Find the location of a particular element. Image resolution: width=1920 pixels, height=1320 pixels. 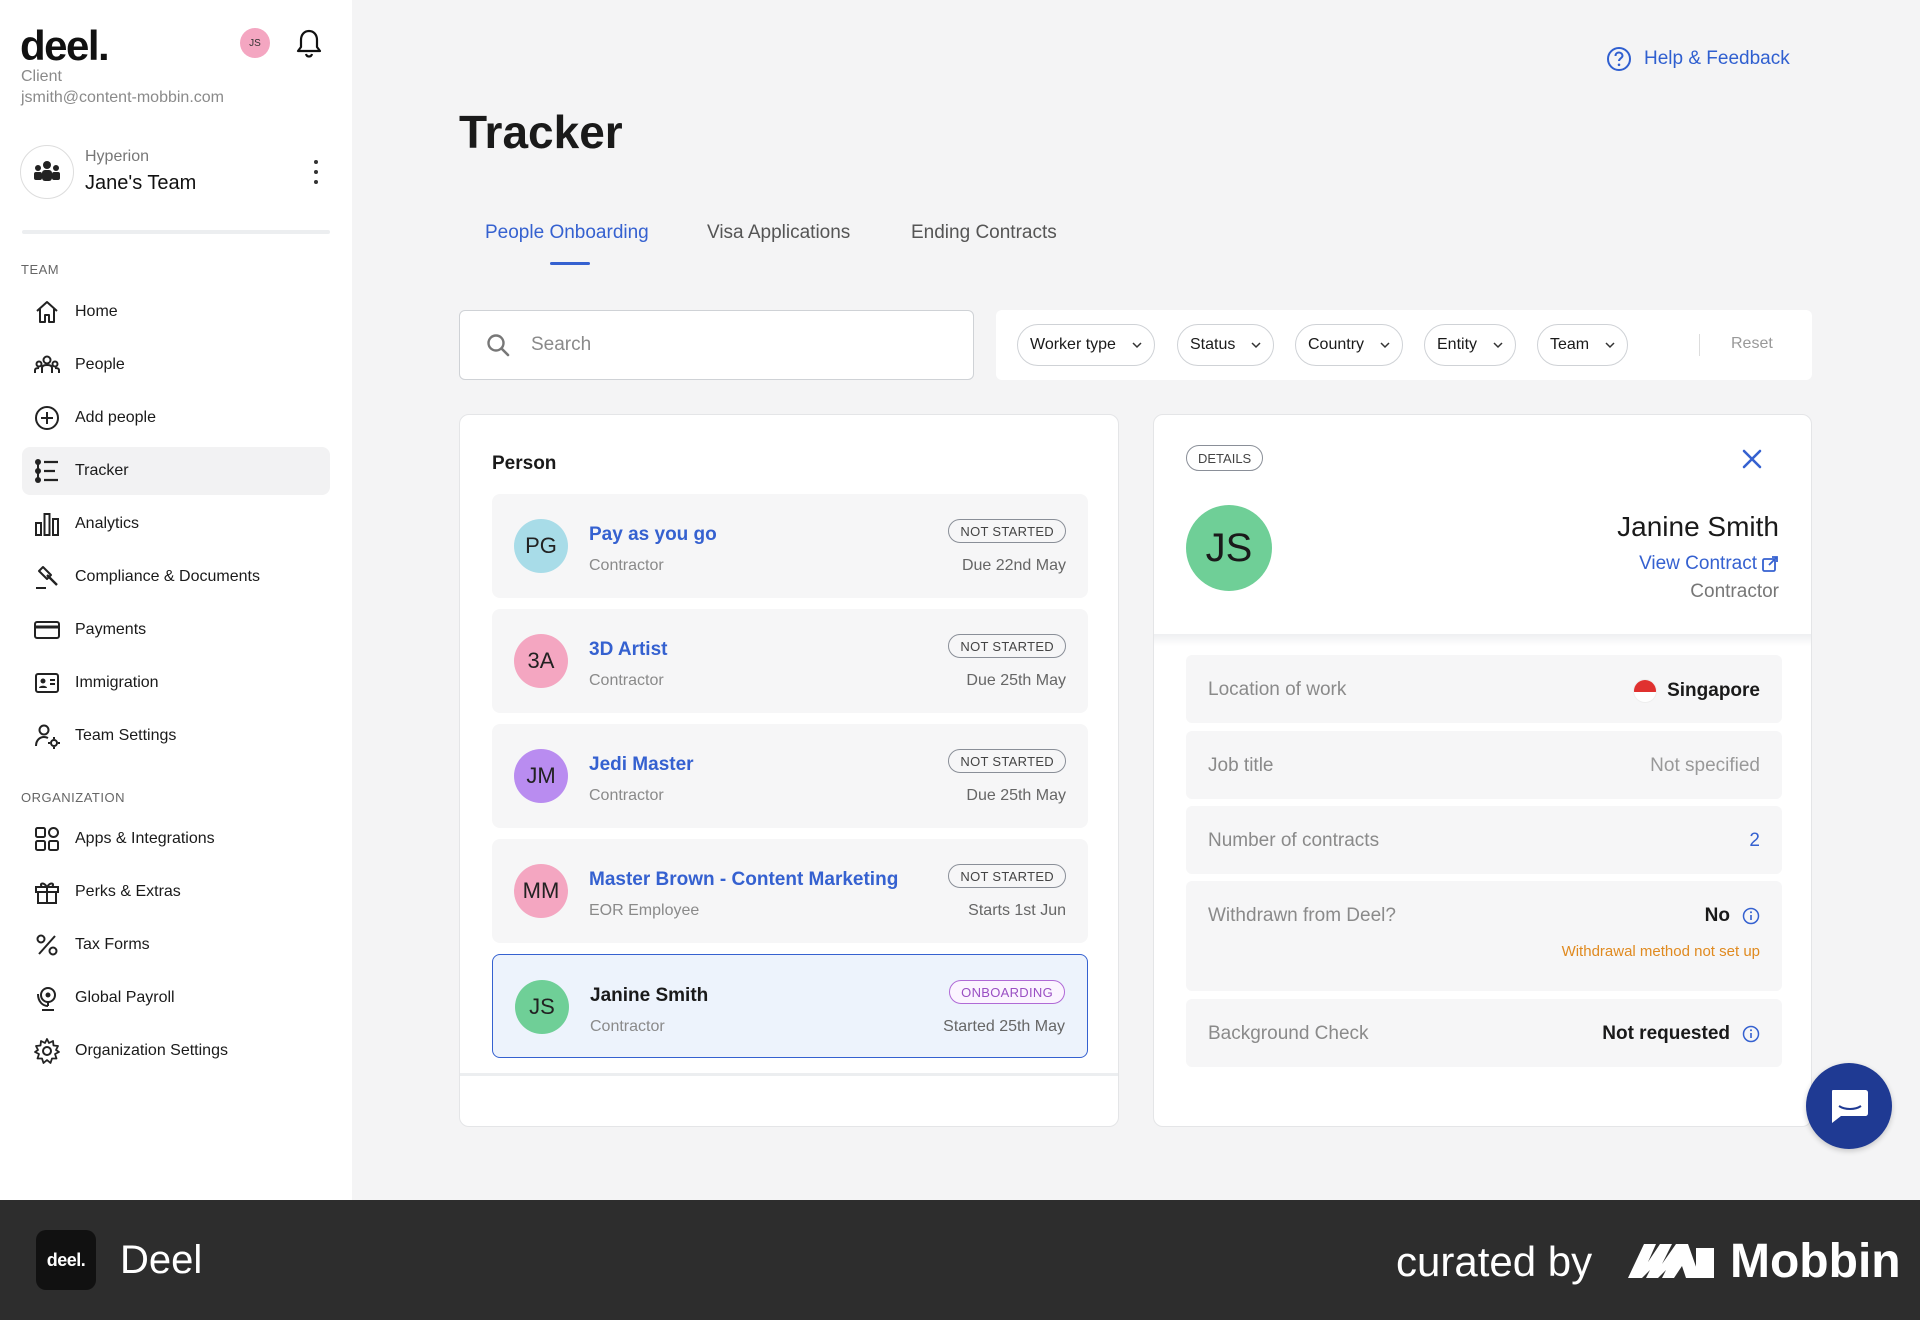

sidebar-item-org-settings: Organization Settings is located at coordinates (176, 1051).